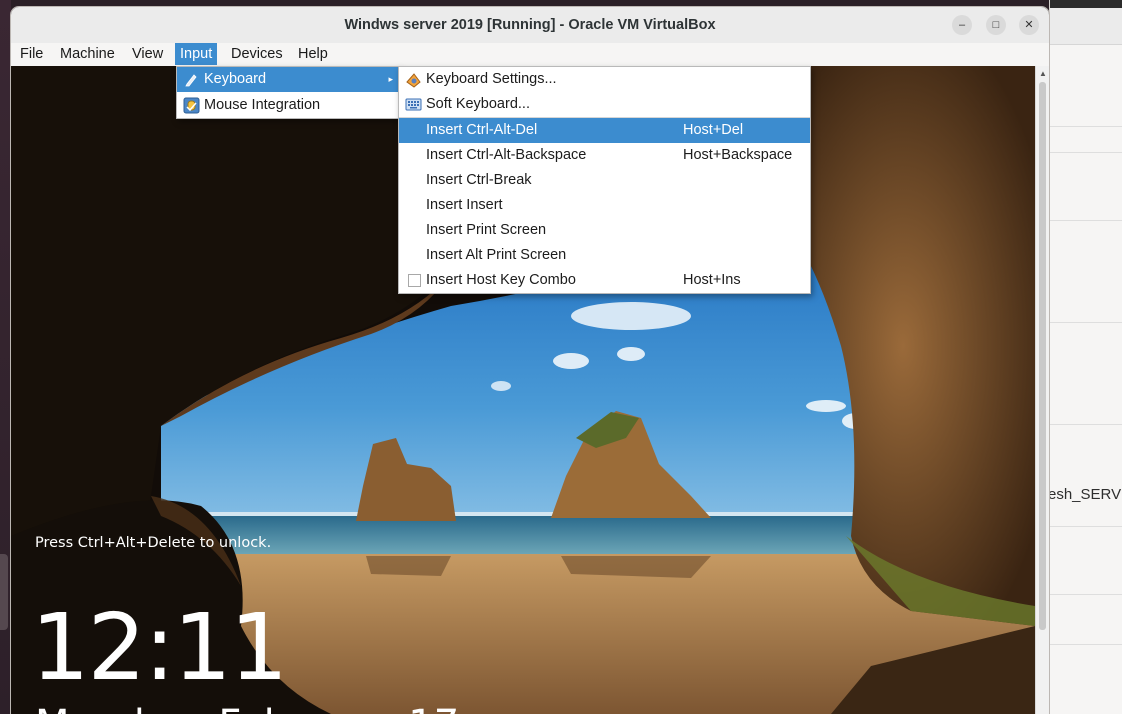 Image resolution: width=1122 pixels, height=714 pixels. Describe the element at coordinates (604, 155) in the screenshot. I see `menu-item-insert-ctrl-alt-backspace: Insert Ctrl-Alt-Backspace Host+Backspace` at that location.